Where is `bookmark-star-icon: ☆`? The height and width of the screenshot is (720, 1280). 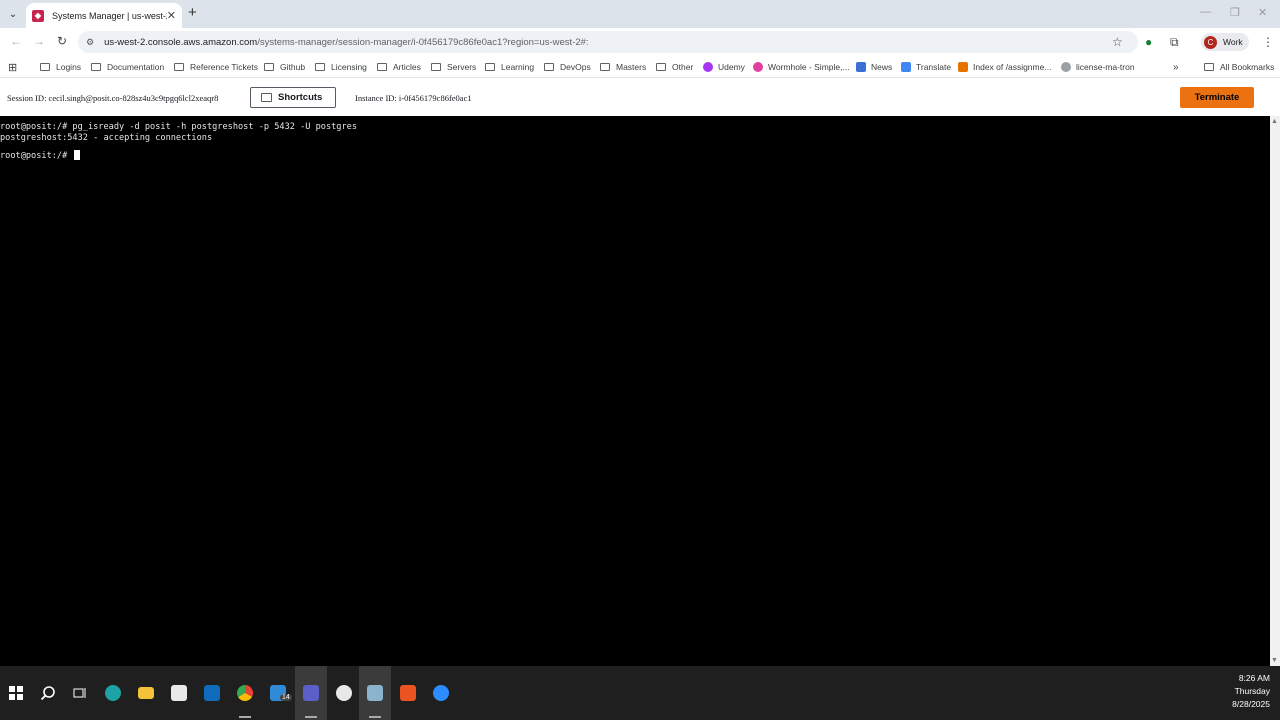
bookmark-star-icon: ☆ is located at coordinates (1117, 42).